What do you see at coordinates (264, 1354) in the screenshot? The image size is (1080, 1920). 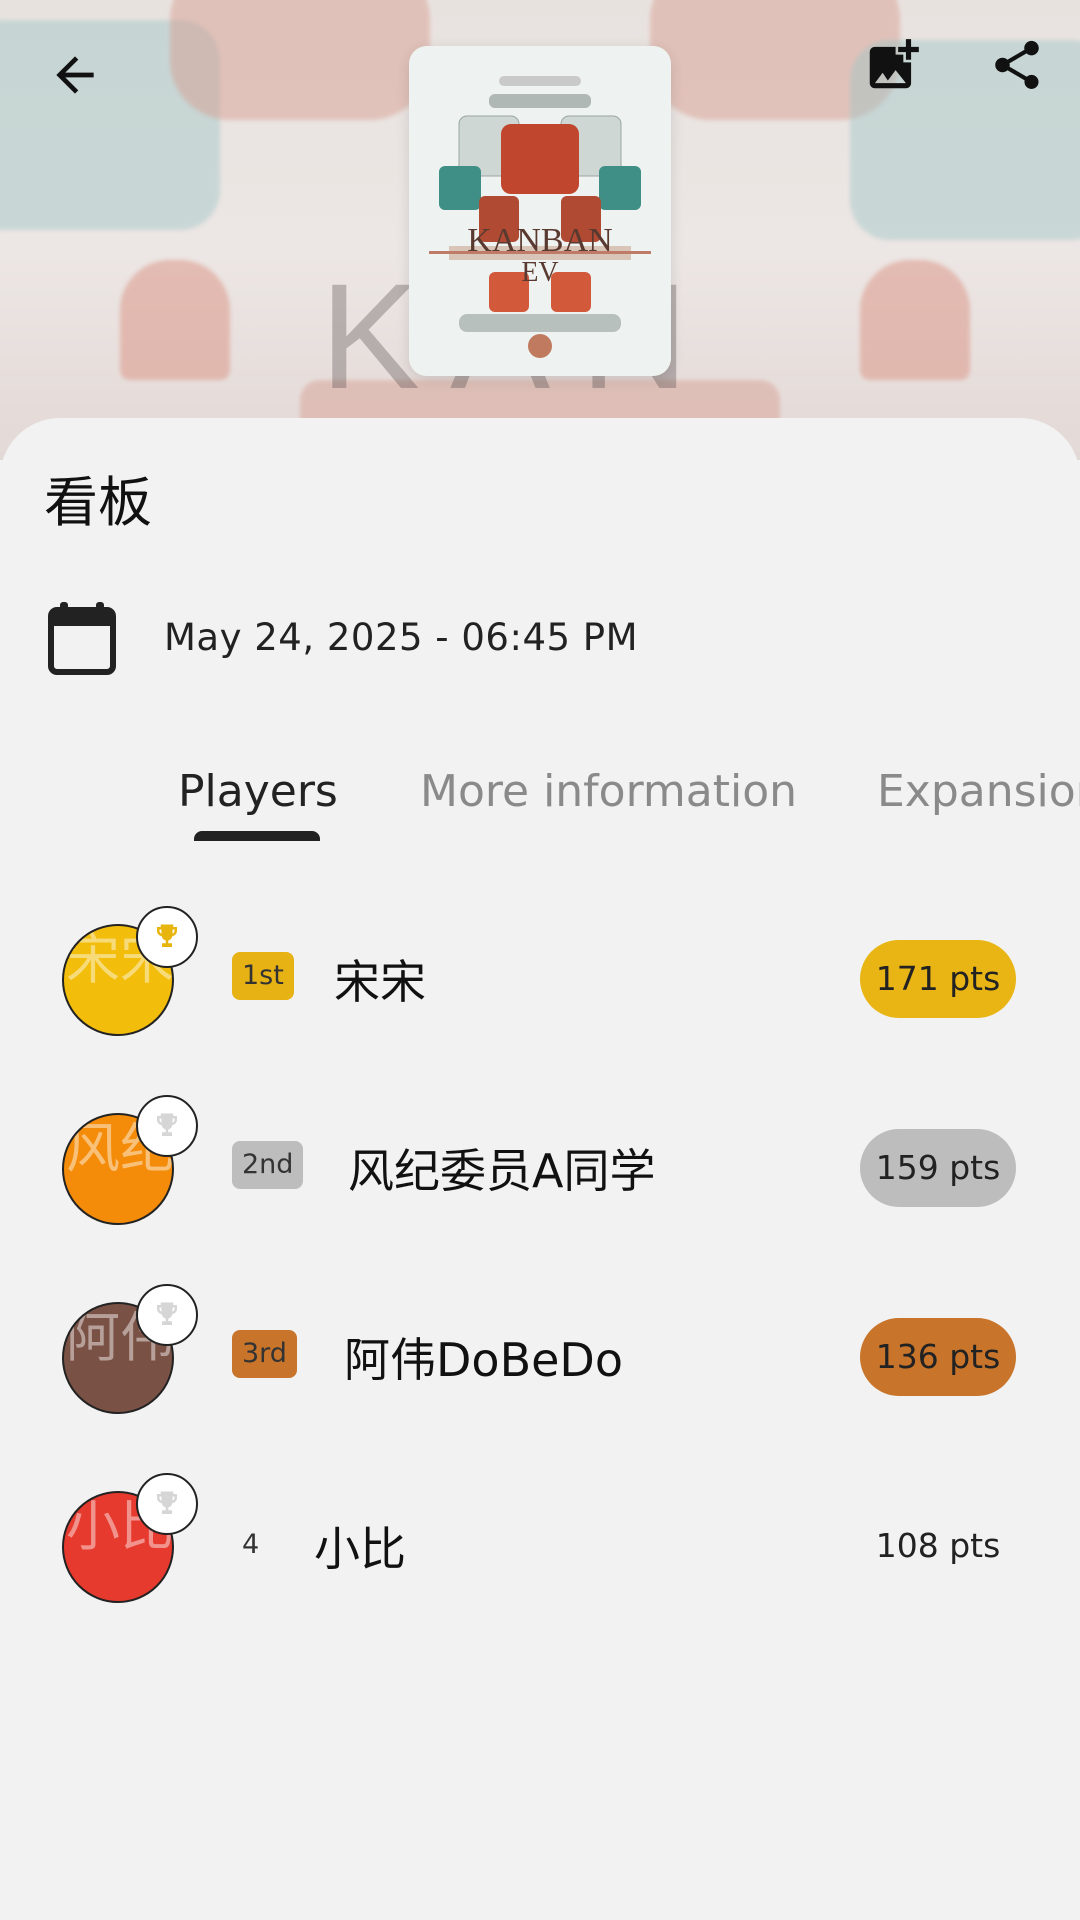 I see `rank-badge: 3rd` at bounding box center [264, 1354].